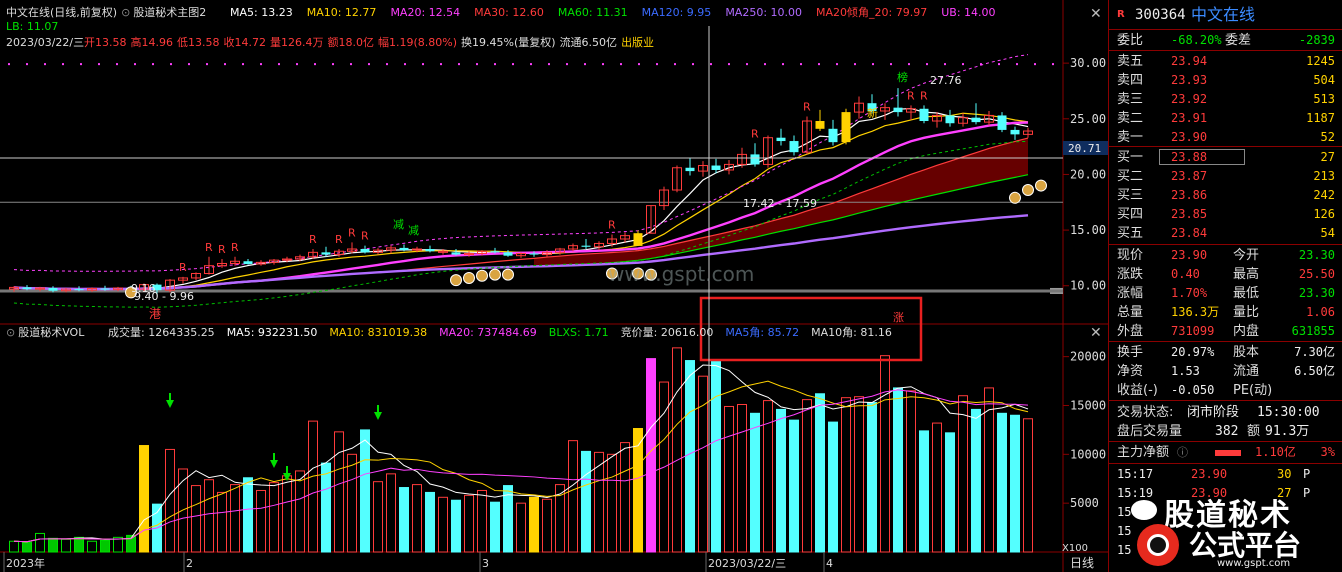 This screenshot has width=1342, height=572. What do you see at coordinates (106, 12) in the screenshot?
I see `header-line-1: 中文在线(日线,前复权) ⊙ 股道秘术主图2` at bounding box center [106, 12].